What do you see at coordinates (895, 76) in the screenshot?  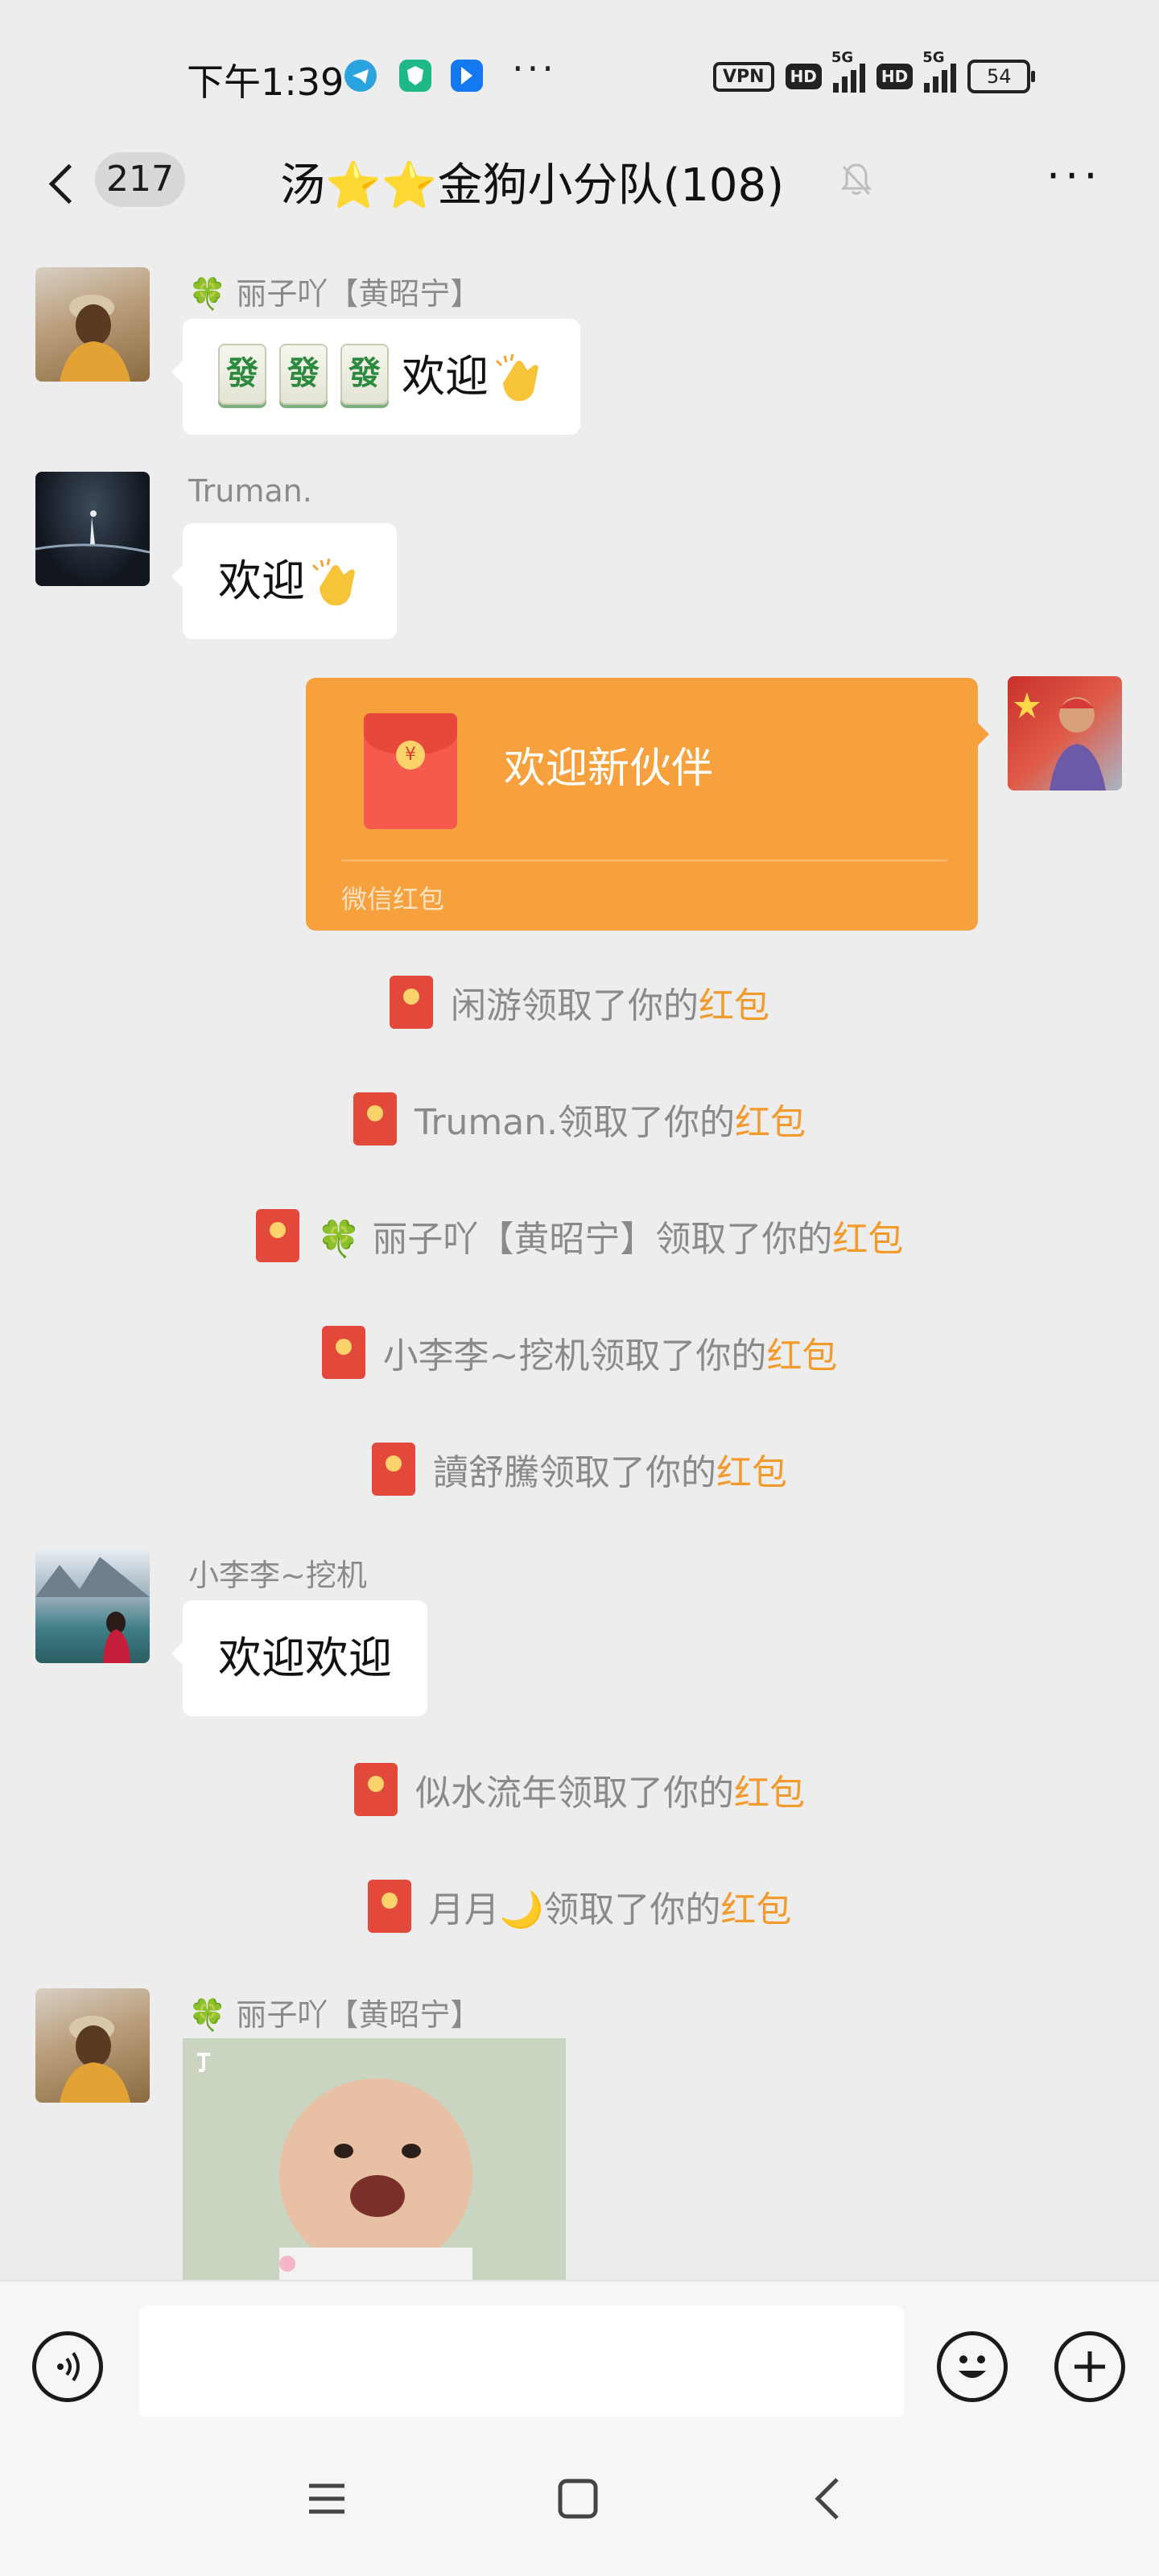 I see `hd-badge-2: HD` at bounding box center [895, 76].